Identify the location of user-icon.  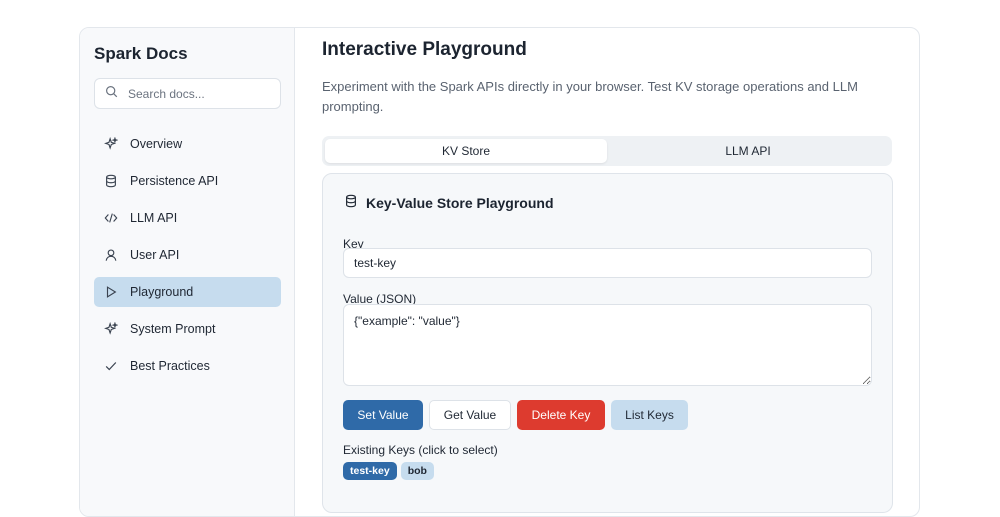
(111, 255).